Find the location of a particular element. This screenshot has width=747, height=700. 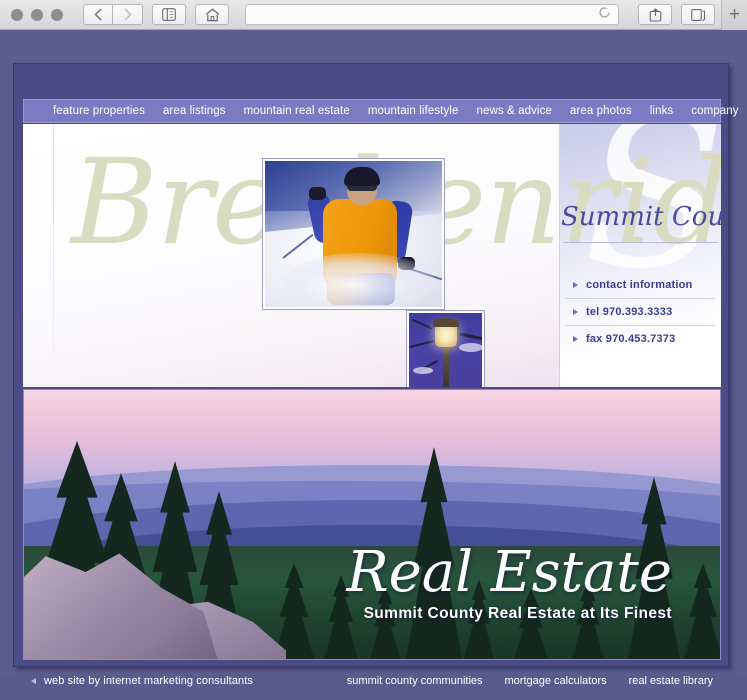

street-lamp-photo is located at coordinates (445, 349).